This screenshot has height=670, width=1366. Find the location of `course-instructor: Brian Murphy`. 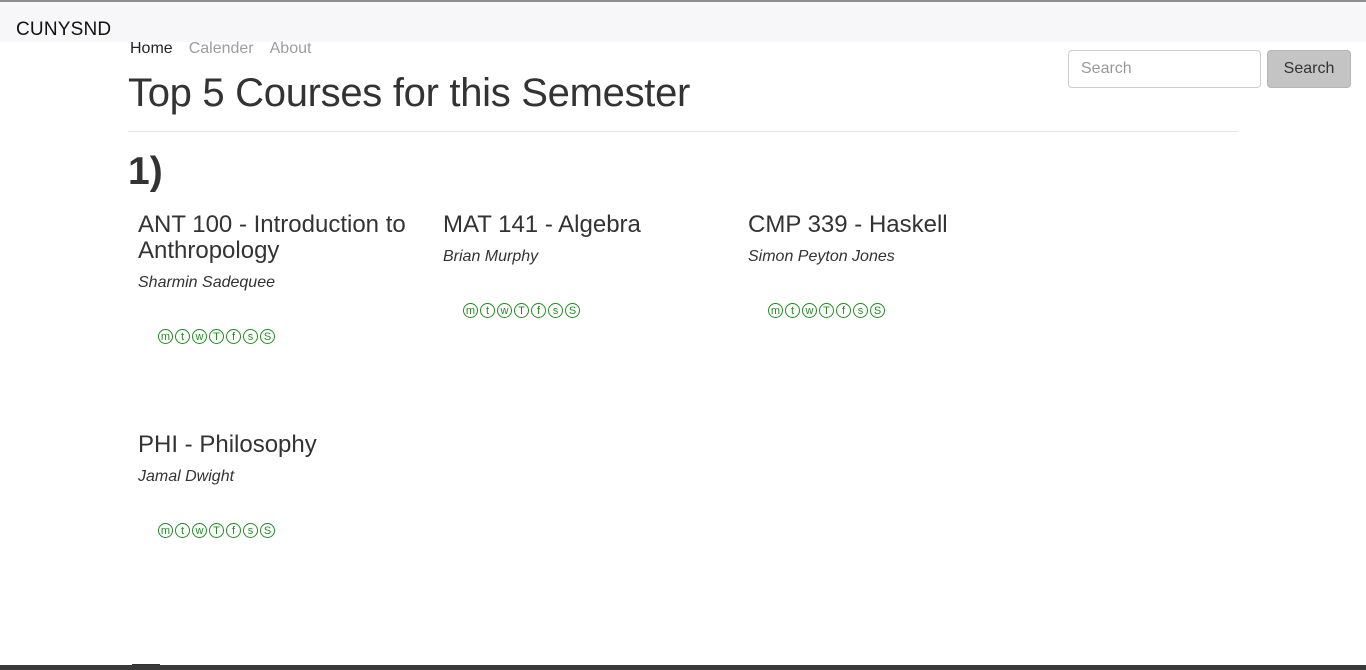

course-instructor: Brian Murphy is located at coordinates (491, 256).